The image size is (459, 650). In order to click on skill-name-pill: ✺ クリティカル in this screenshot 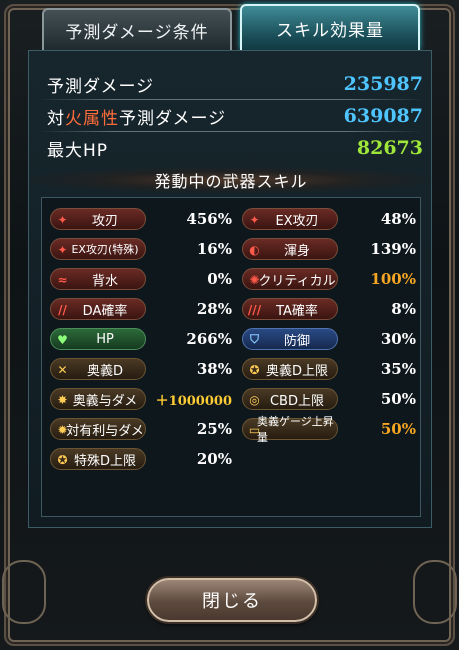, I will do `click(290, 279)`.